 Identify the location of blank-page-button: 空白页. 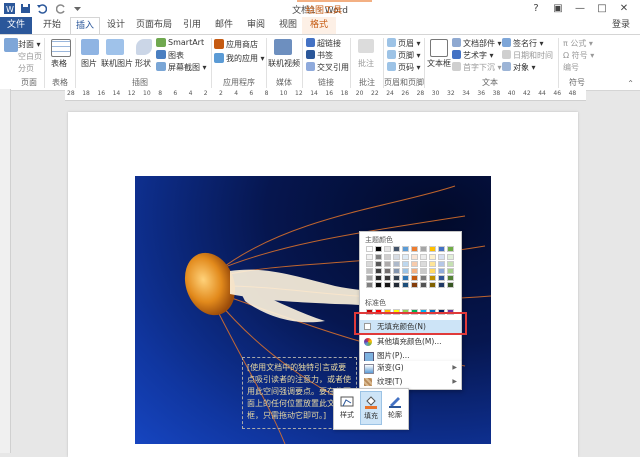
(30, 56).